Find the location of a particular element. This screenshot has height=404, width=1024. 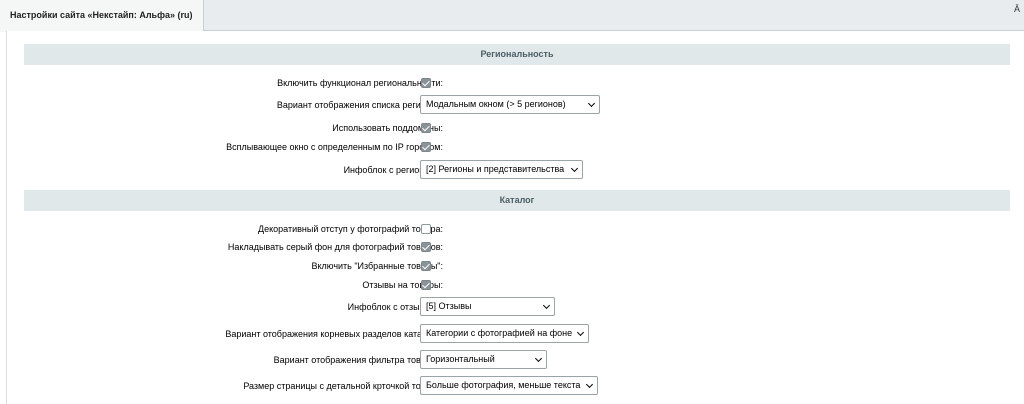

section-title: Каталог is located at coordinates (517, 200).